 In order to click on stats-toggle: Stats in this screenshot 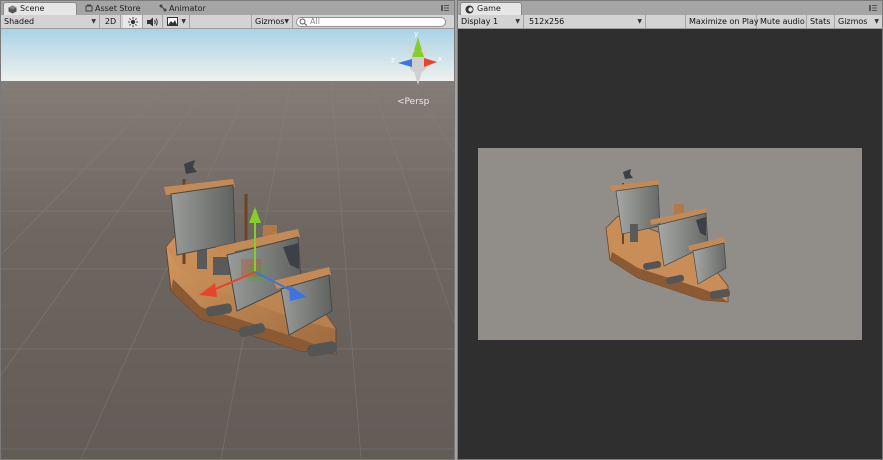, I will do `click(821, 21)`.